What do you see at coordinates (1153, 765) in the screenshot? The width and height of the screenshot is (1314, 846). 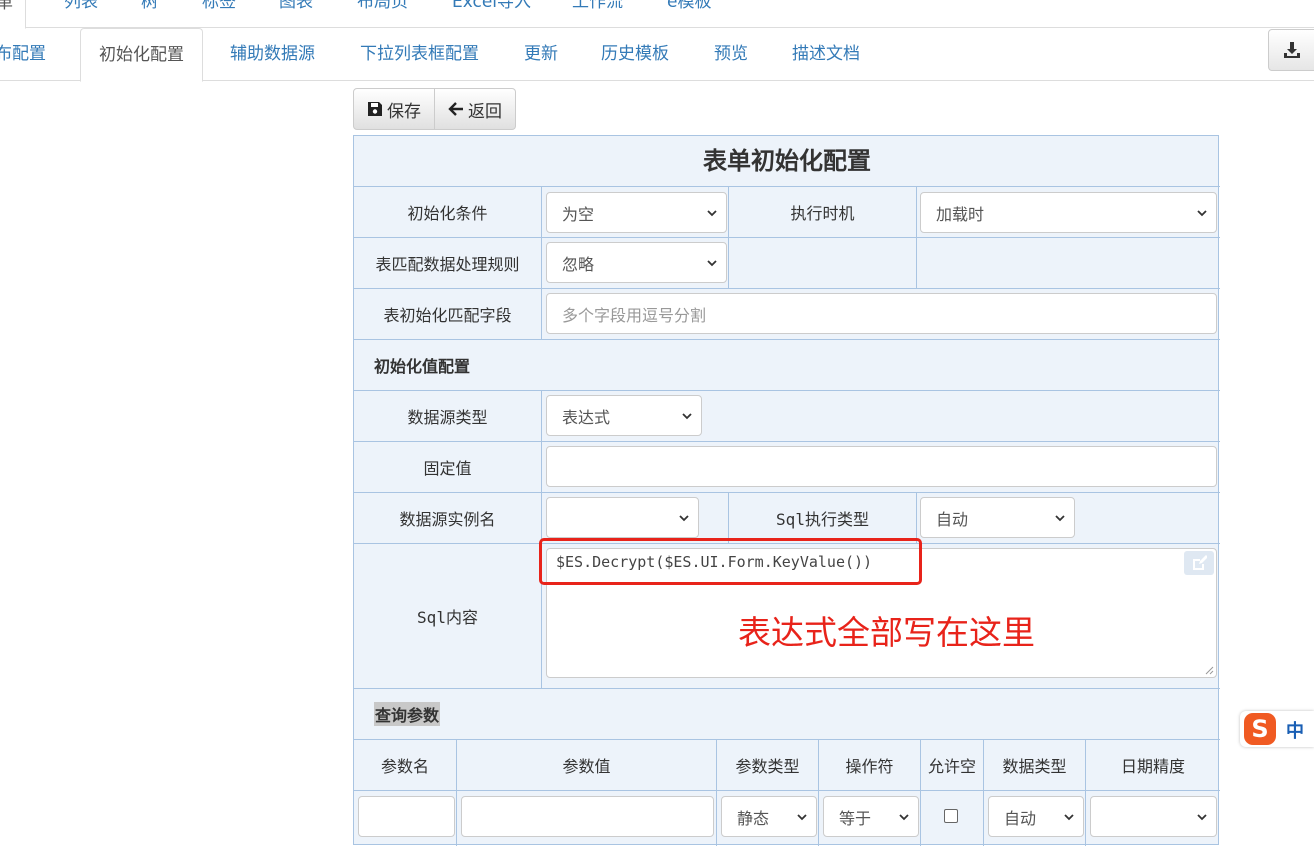 I see `param-header-date-precision: 日期精度` at bounding box center [1153, 765].